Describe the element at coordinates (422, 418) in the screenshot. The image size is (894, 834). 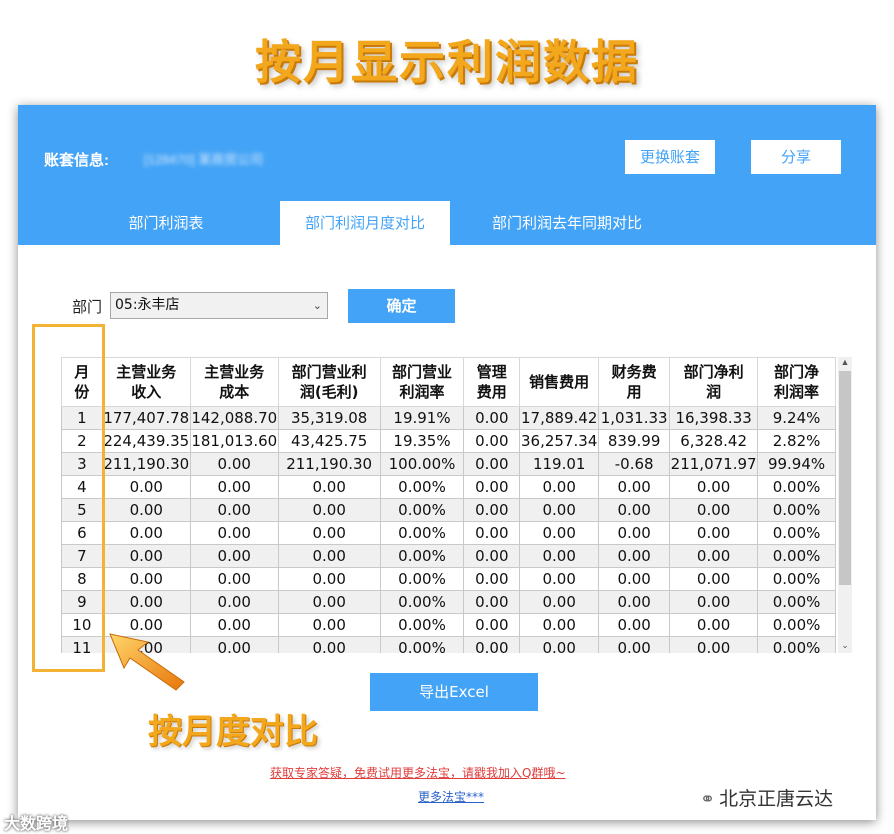
I see `table-cell: 19.91%` at that location.